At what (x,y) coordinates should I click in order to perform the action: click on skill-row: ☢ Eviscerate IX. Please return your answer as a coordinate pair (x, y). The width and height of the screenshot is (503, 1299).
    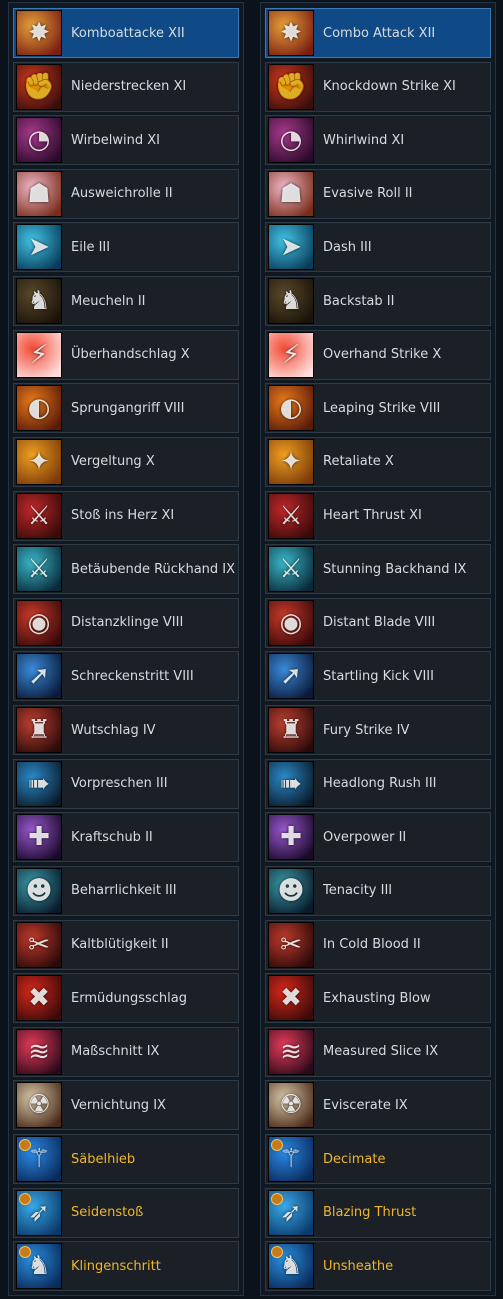
    Looking at the image, I should click on (378, 1105).